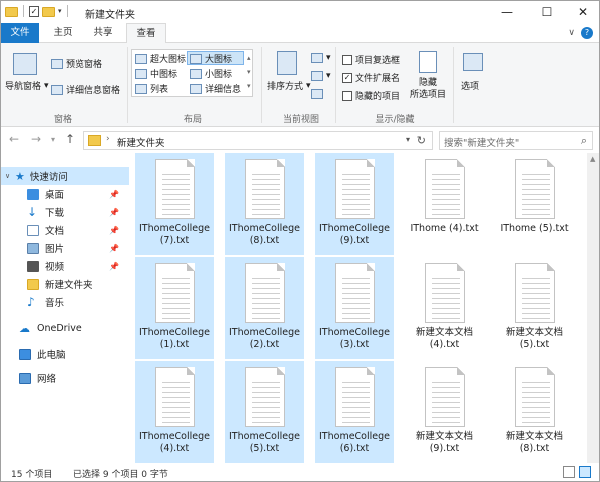 This screenshot has height=482, width=600. What do you see at coordinates (141, 142) in the screenshot?
I see `breadcrumb: 新建文件夹` at bounding box center [141, 142].